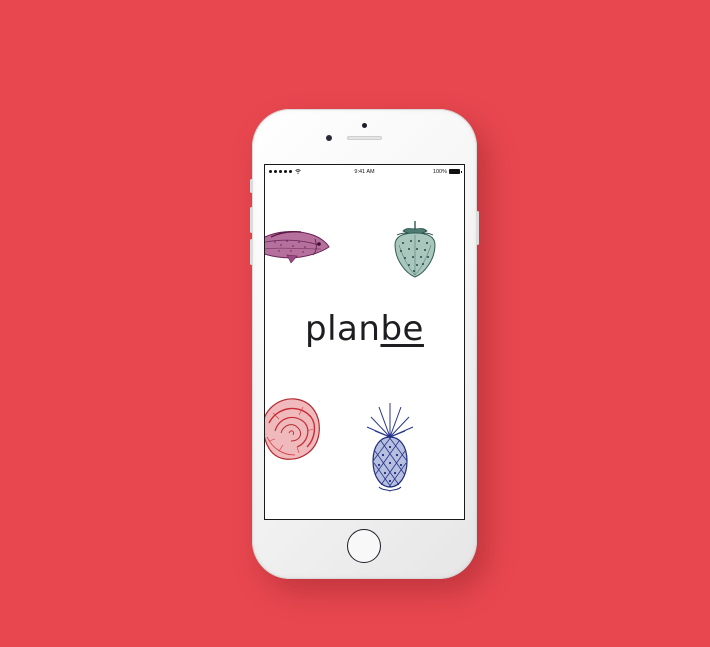 The width and height of the screenshot is (710, 647). I want to click on status-battery: 100%, so click(447, 171).